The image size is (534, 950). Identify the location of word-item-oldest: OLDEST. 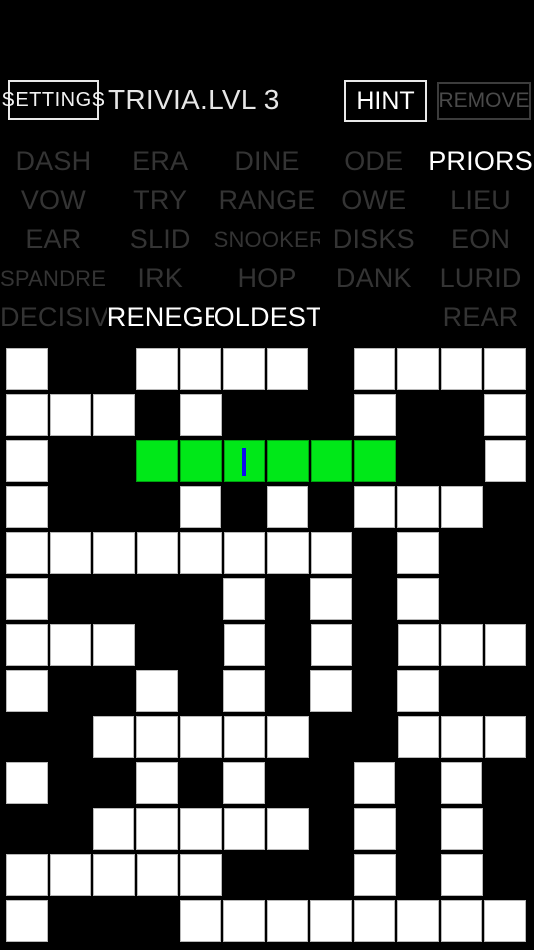
(267, 317).